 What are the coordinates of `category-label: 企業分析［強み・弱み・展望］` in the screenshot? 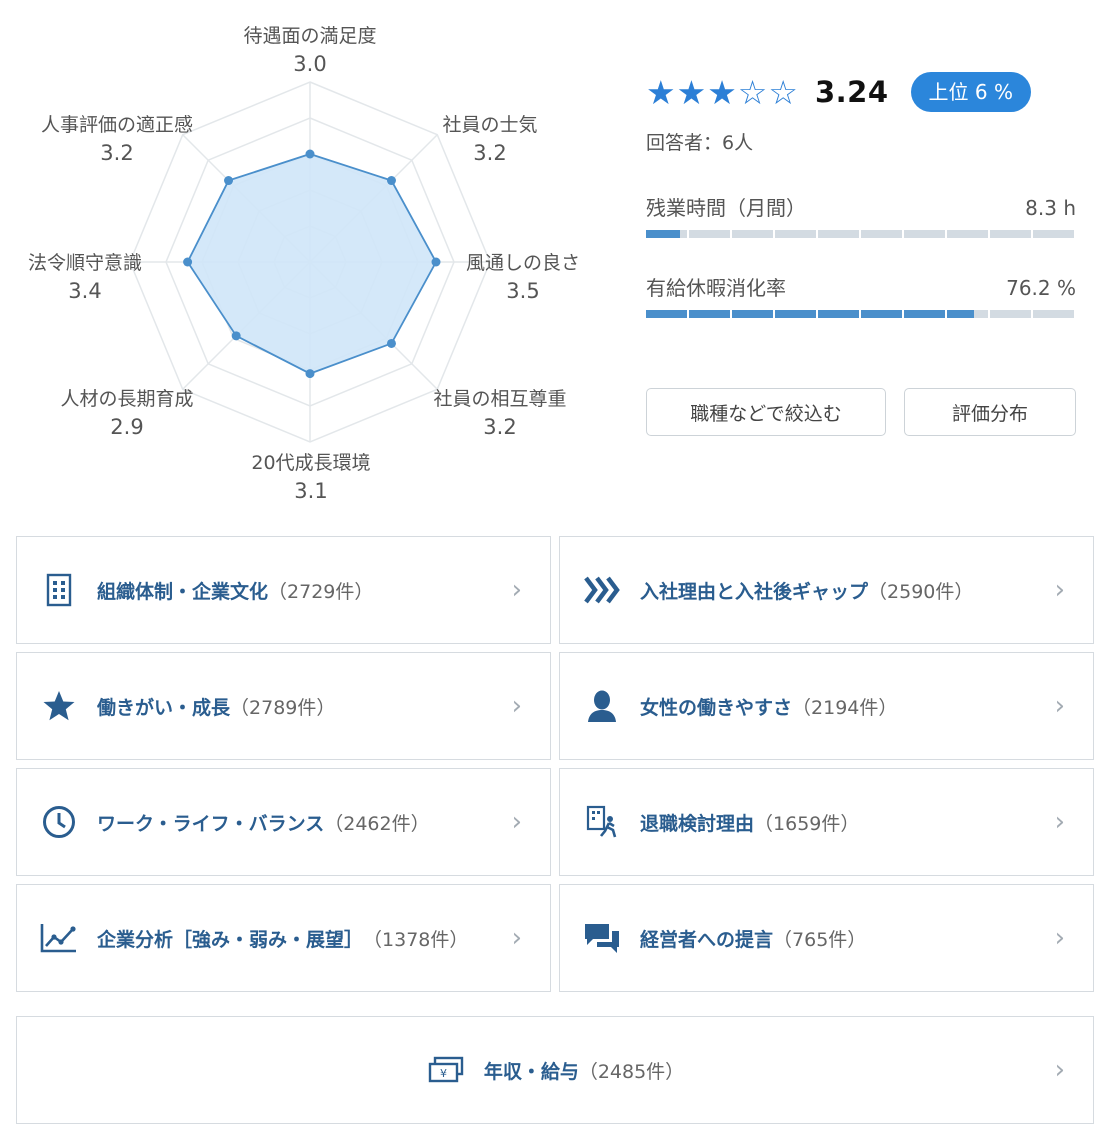 It's located at (230, 939).